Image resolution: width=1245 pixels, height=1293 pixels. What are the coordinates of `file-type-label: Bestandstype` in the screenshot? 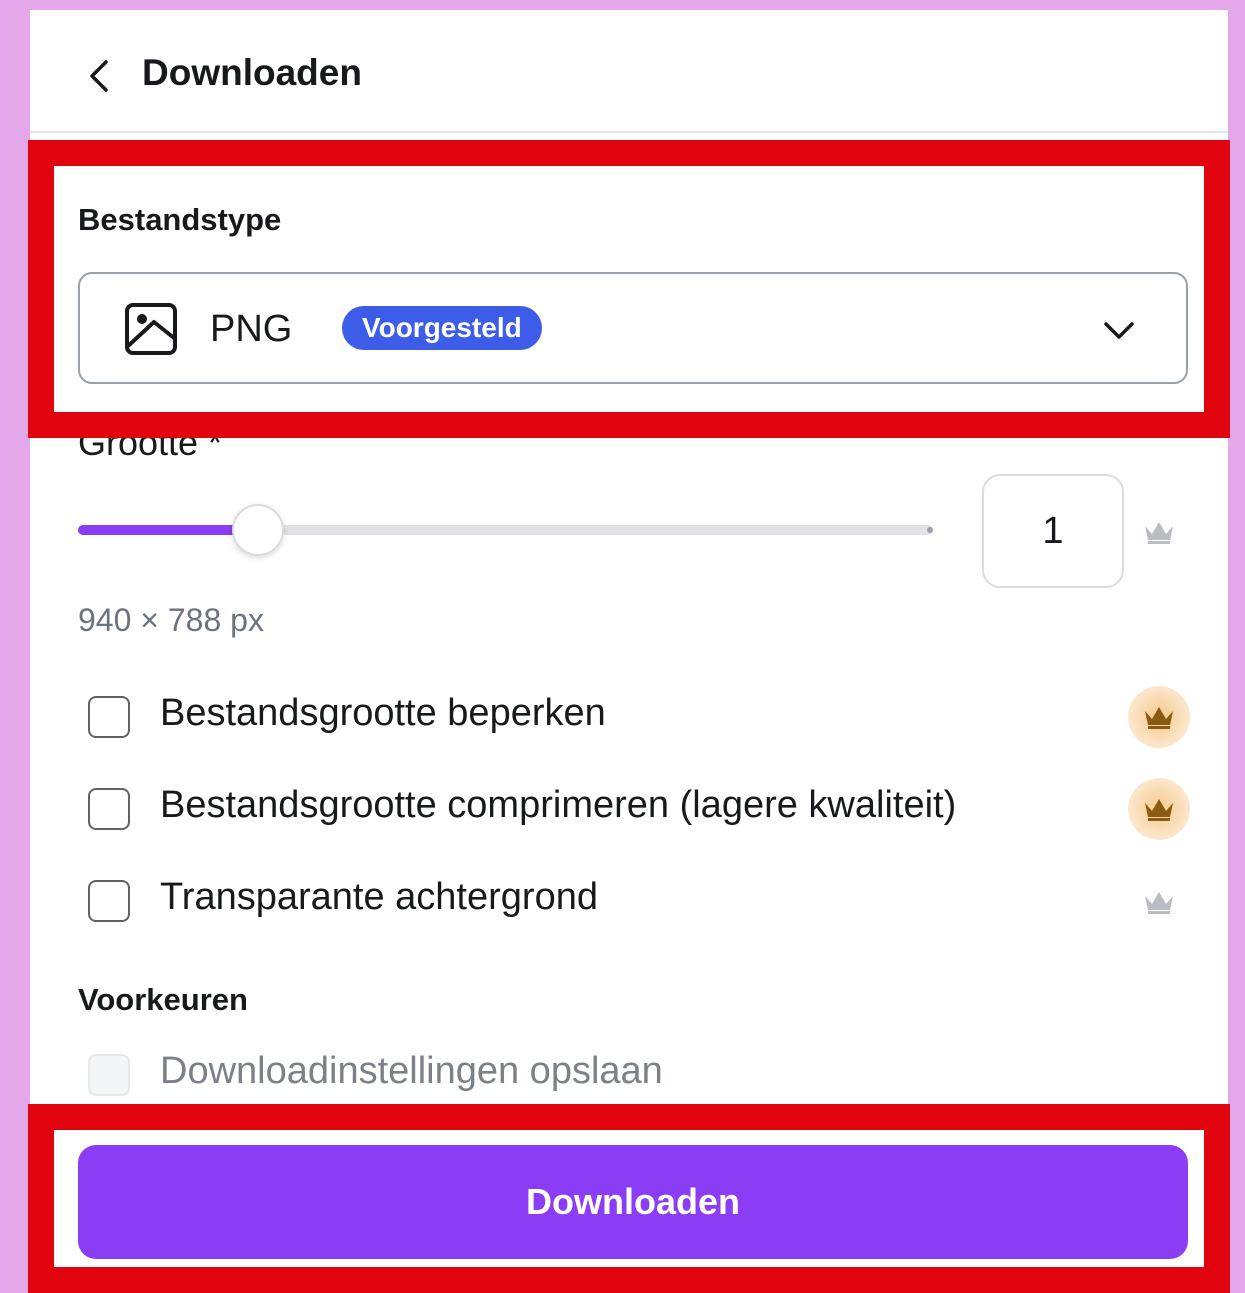 It's located at (180, 219).